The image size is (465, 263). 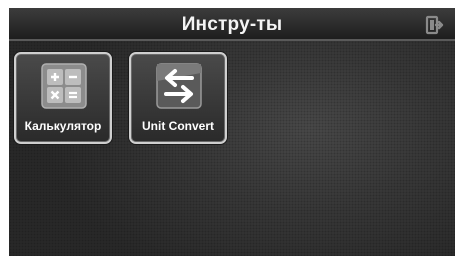 What do you see at coordinates (178, 126) in the screenshot?
I see `unit-convert-label: Unit Convert` at bounding box center [178, 126].